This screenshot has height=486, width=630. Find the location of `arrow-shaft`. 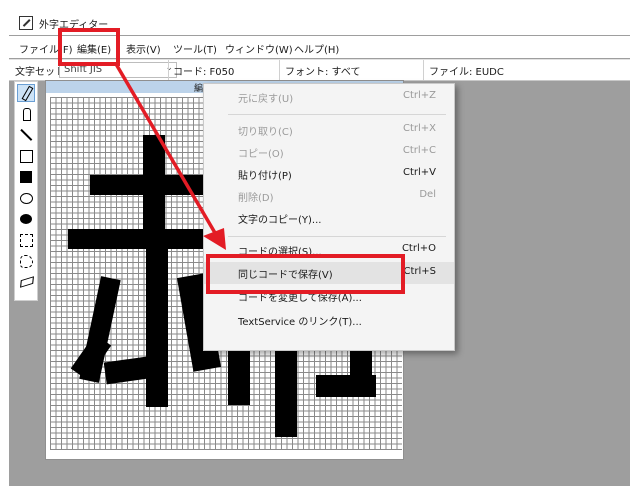

arrow-shaft is located at coordinates (167, 151).